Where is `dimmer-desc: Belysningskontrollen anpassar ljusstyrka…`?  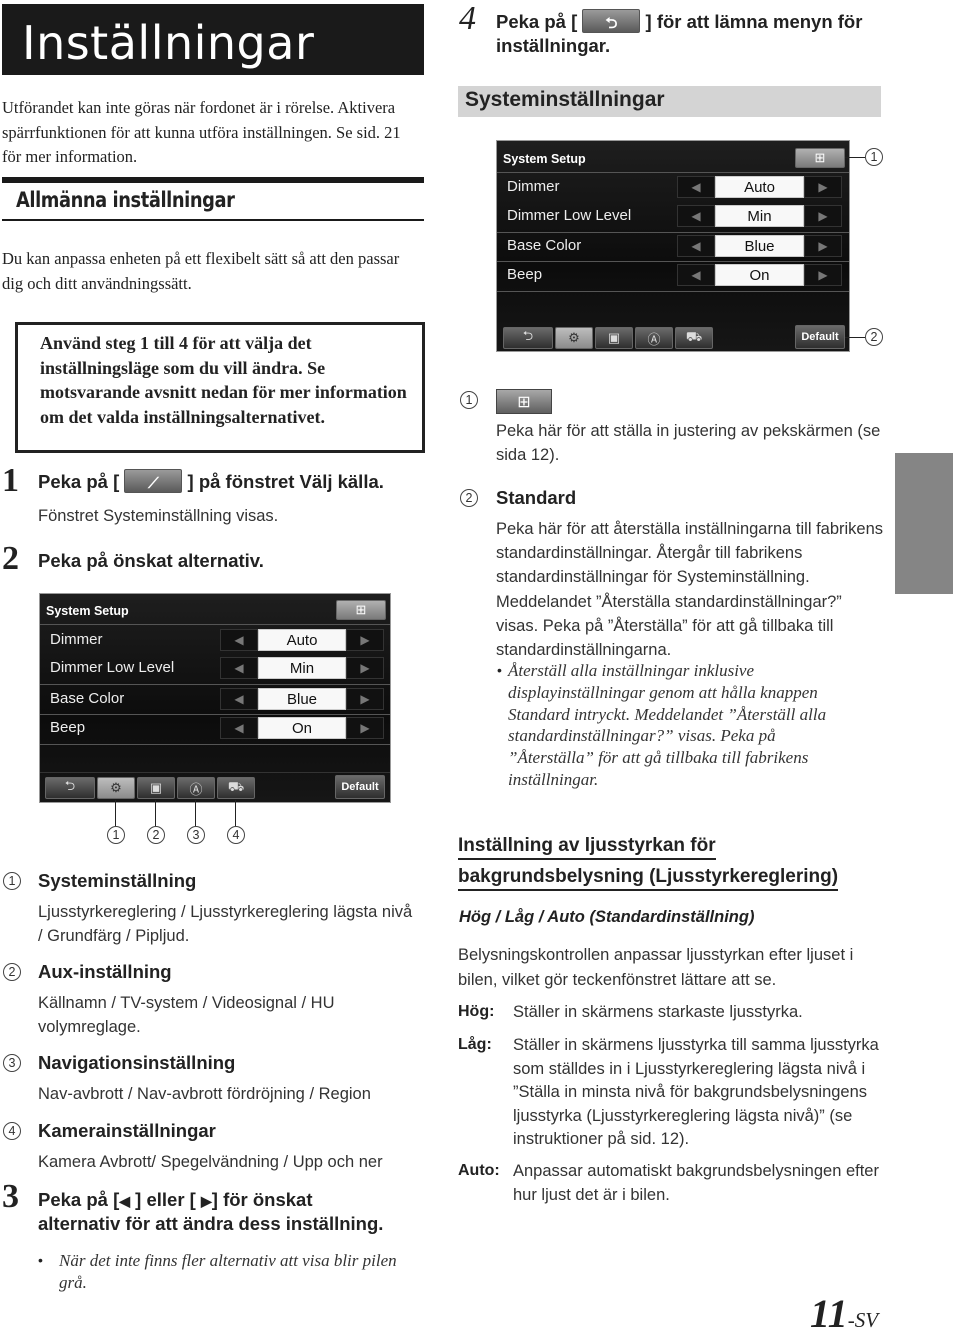
dimmer-desc: Belysningskontrollen anpassar ljusstyrka… is located at coordinates (656, 967).